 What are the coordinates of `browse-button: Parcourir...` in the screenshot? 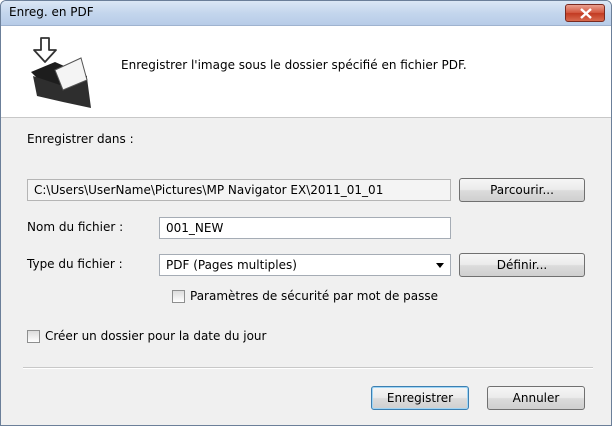 It's located at (522, 190).